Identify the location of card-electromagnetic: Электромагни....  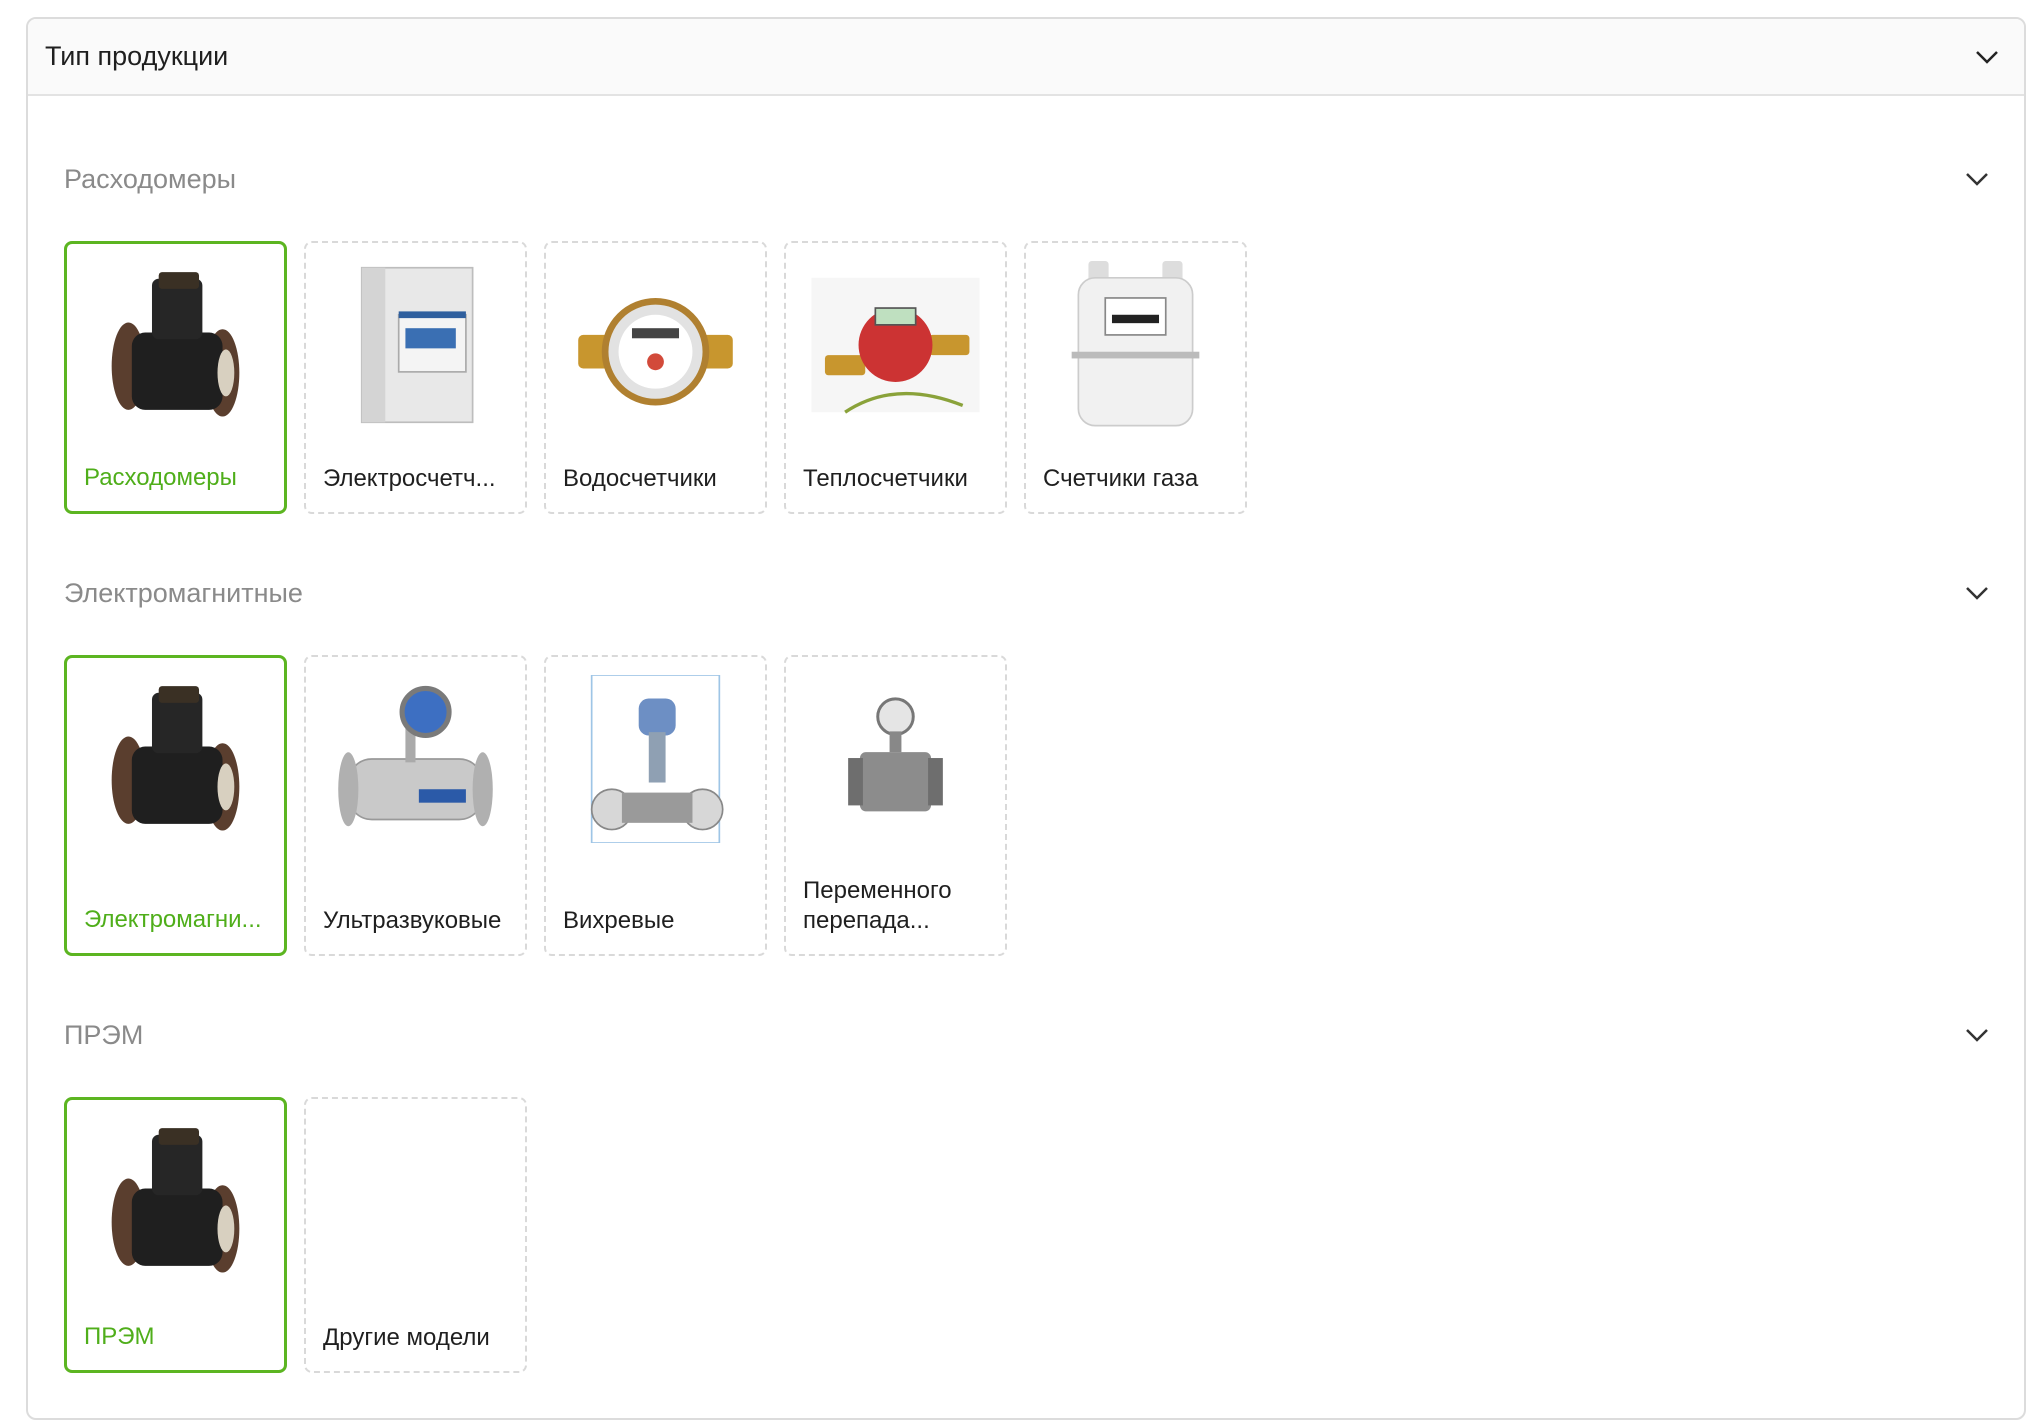
(175, 805).